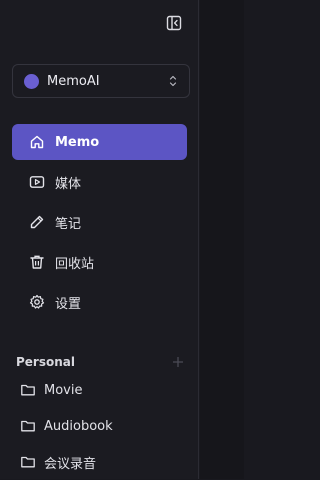 The image size is (320, 480). I want to click on workspace-name: MemoAI, so click(73, 81).